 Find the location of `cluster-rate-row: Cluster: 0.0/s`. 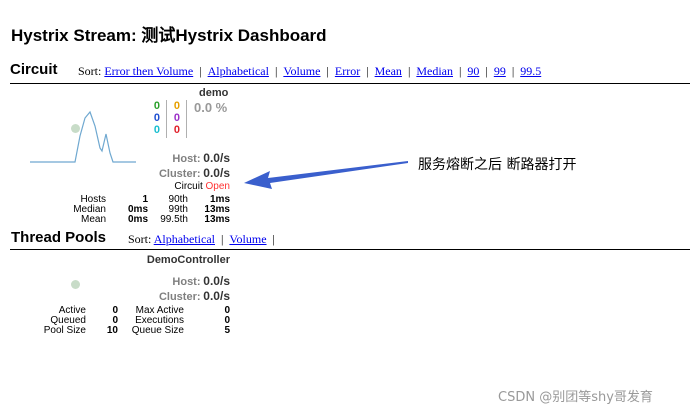

cluster-rate-row: Cluster: 0.0/s is located at coordinates (190, 173).